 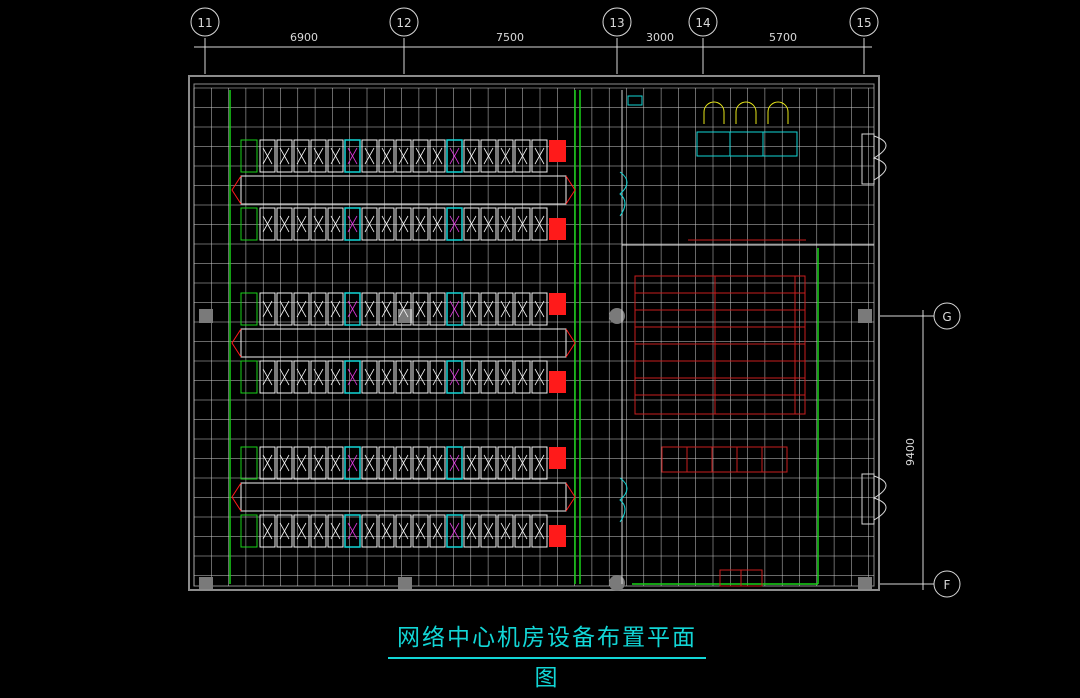 What do you see at coordinates (510, 37) in the screenshot?
I see `dimension-top-2: 7500` at bounding box center [510, 37].